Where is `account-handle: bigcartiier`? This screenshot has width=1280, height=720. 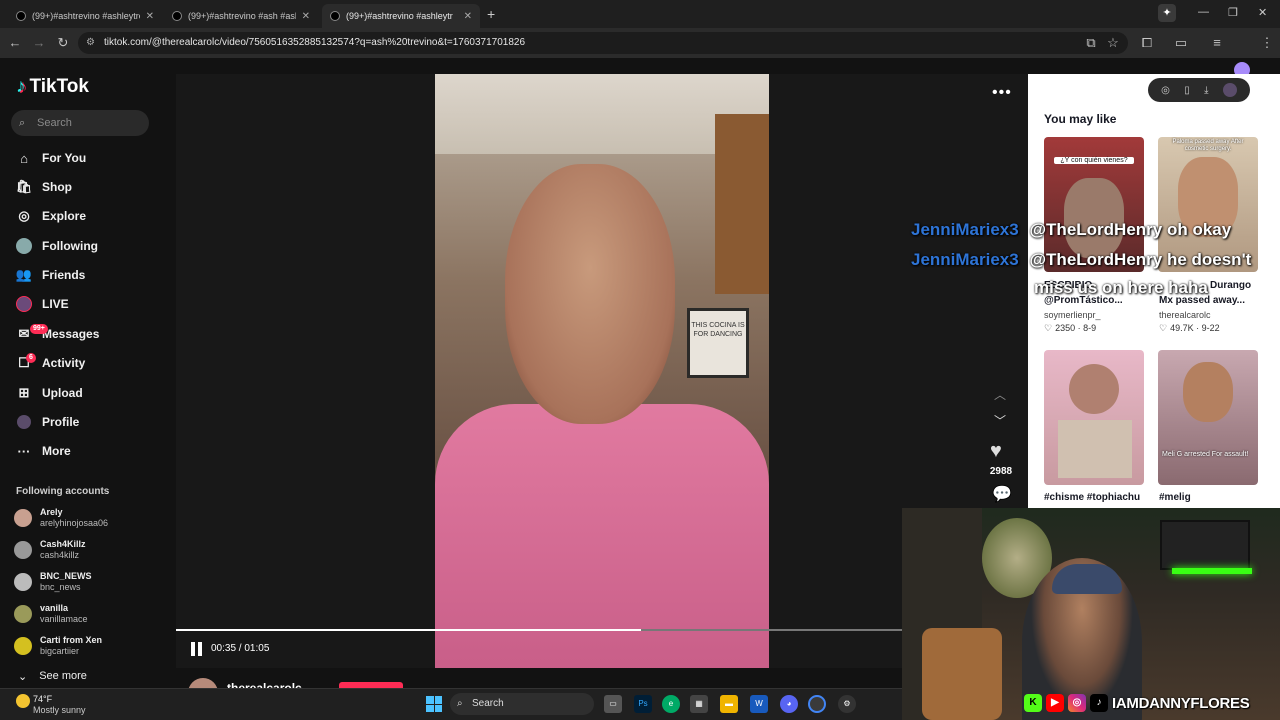 account-handle: bigcartiier is located at coordinates (60, 651).